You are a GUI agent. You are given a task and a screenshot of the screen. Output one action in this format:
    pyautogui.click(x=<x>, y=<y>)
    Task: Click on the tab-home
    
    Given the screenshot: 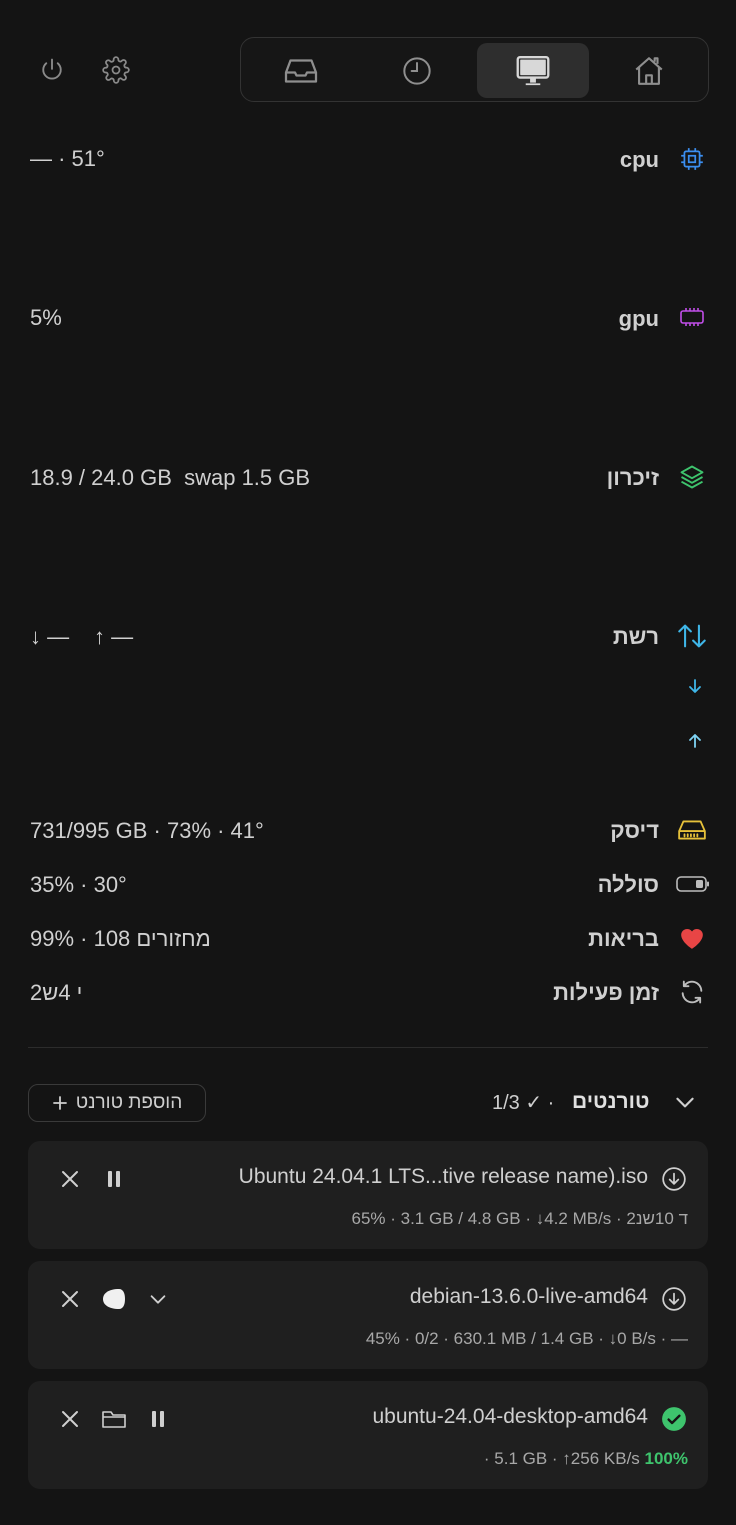 What is the action you would take?
    pyautogui.click(x=649, y=70)
    